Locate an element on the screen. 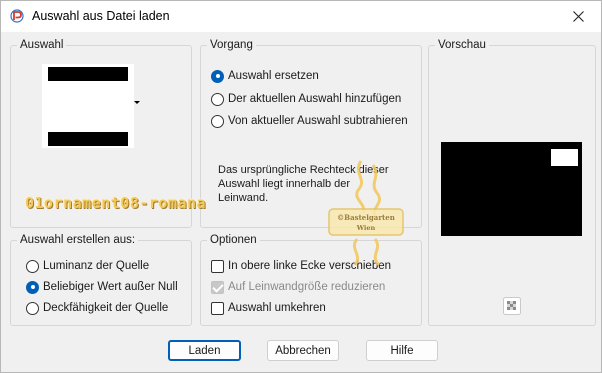 This screenshot has height=373, width=602. radio-deckfaehigkeit: Deckfähigkeit der Quelle is located at coordinates (97, 308).